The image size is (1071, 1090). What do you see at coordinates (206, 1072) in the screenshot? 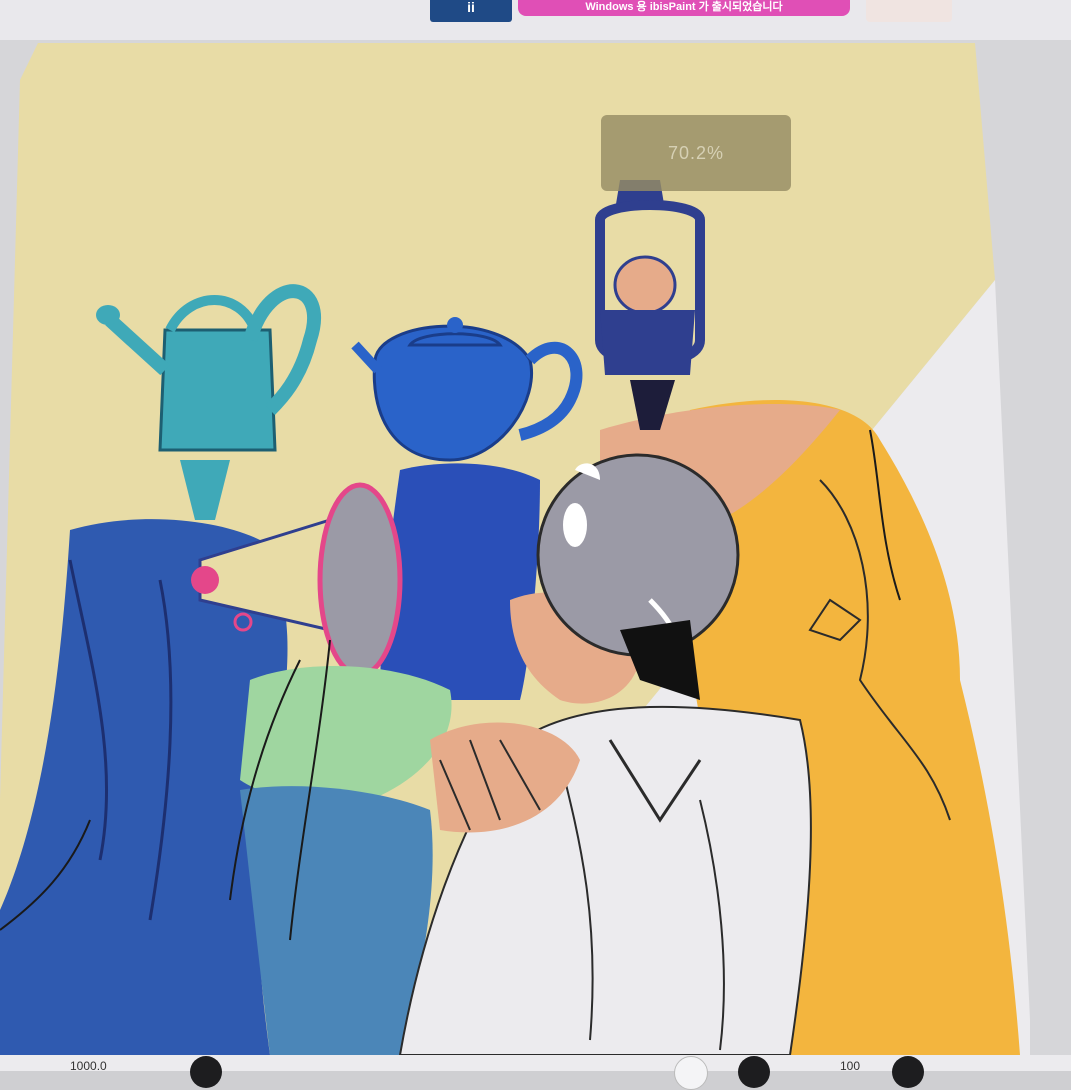
I see `undo-icon` at bounding box center [206, 1072].